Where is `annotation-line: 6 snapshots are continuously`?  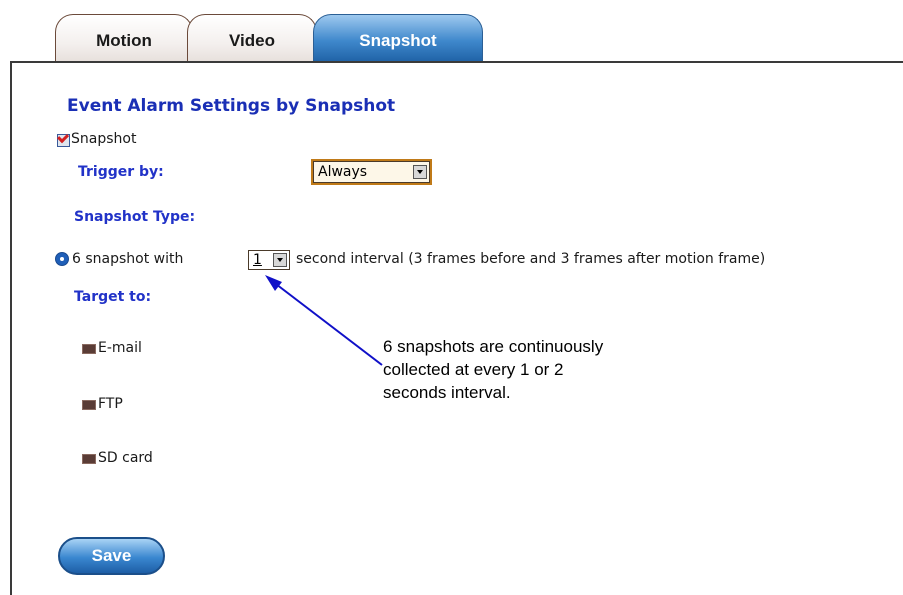
annotation-line: 6 snapshots are continuously is located at coordinates (493, 346).